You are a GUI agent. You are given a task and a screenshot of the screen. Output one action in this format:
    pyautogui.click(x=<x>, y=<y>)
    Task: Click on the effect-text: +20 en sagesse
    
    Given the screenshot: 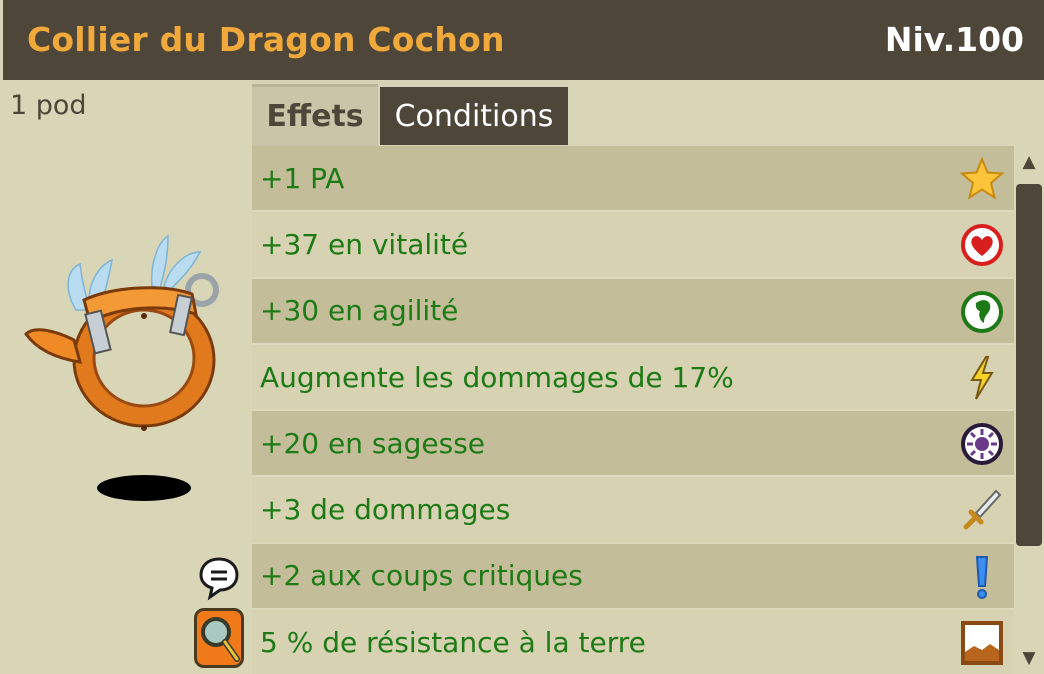 What is the action you would take?
    pyautogui.click(x=373, y=443)
    